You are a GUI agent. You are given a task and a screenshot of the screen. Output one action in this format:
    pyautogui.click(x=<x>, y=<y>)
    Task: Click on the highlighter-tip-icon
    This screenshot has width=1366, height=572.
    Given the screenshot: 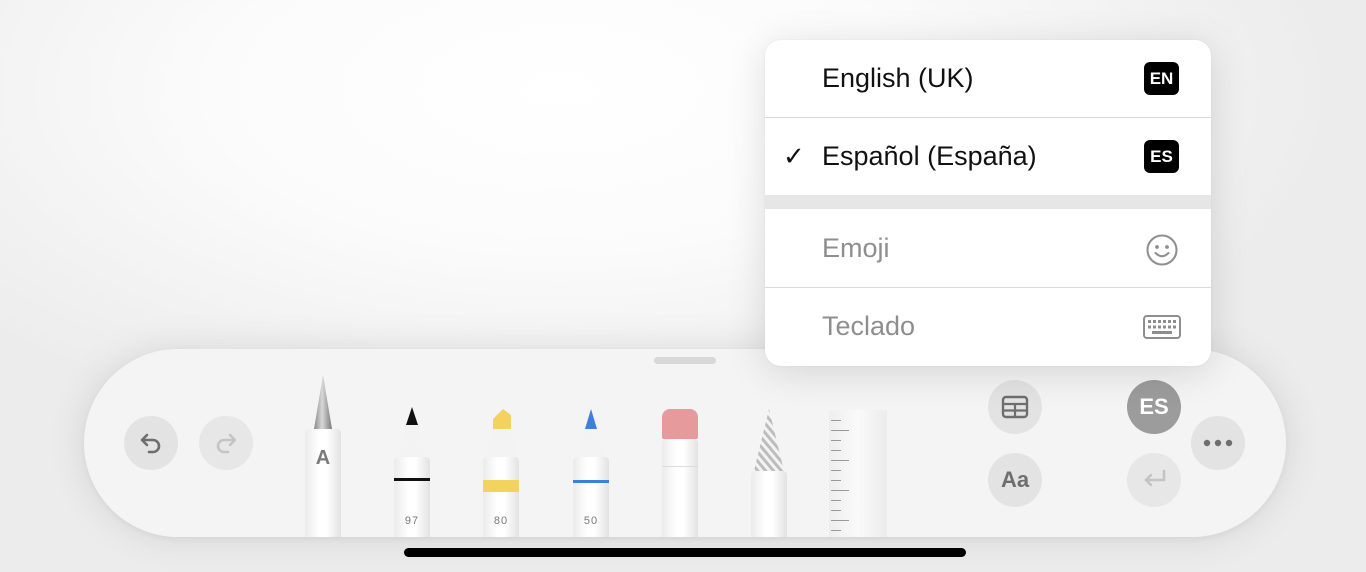 What is the action you would take?
    pyautogui.click(x=501, y=434)
    